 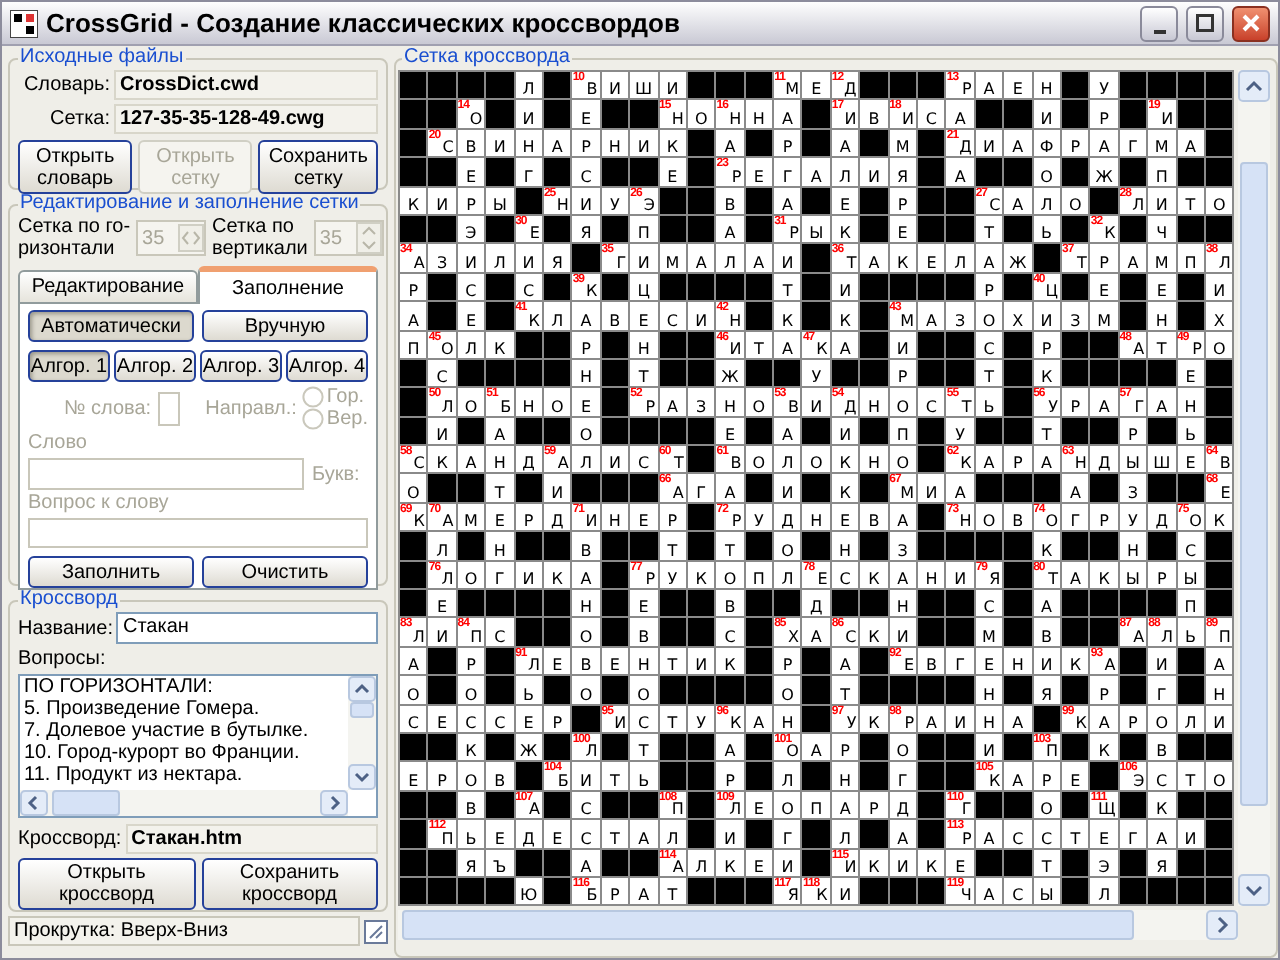 What do you see at coordinates (241, 366) in the screenshot?
I see `algorithm-button: Алгор. 3` at bounding box center [241, 366].